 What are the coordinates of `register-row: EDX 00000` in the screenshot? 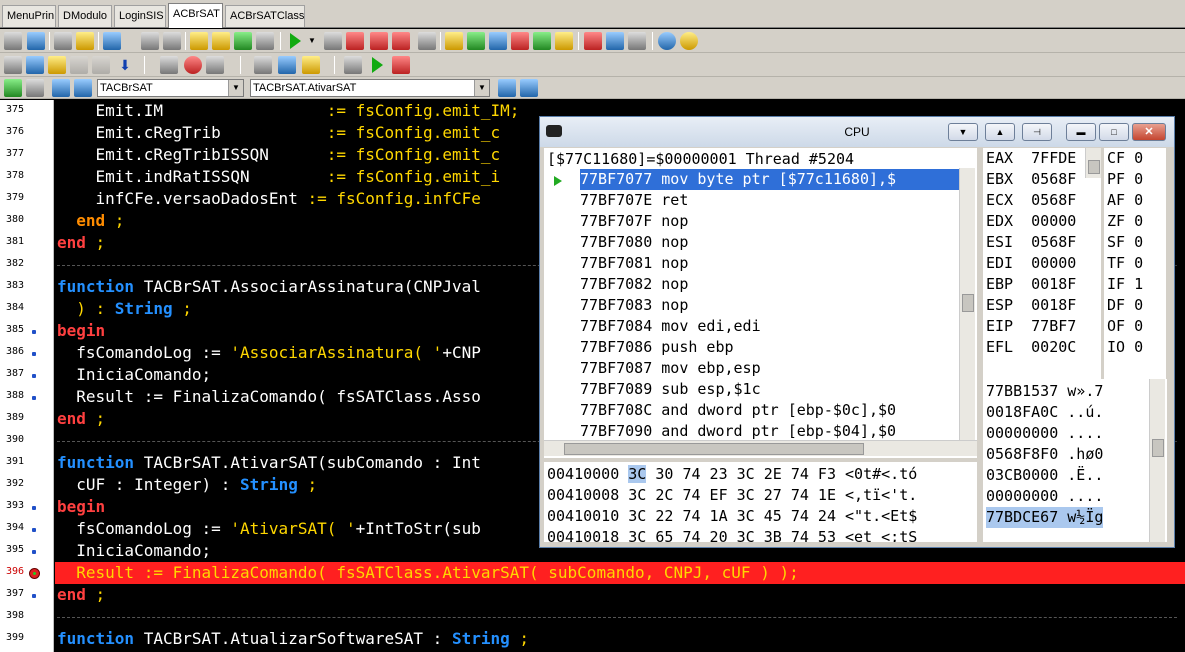 It's located at (1031, 221).